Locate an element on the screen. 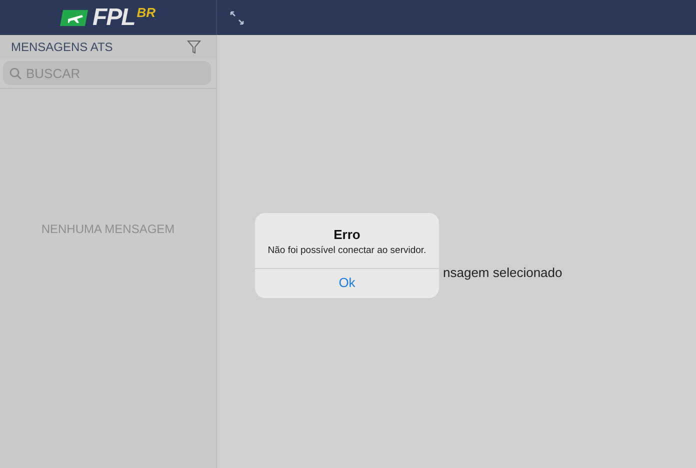  ok-button: Ok is located at coordinates (347, 283).